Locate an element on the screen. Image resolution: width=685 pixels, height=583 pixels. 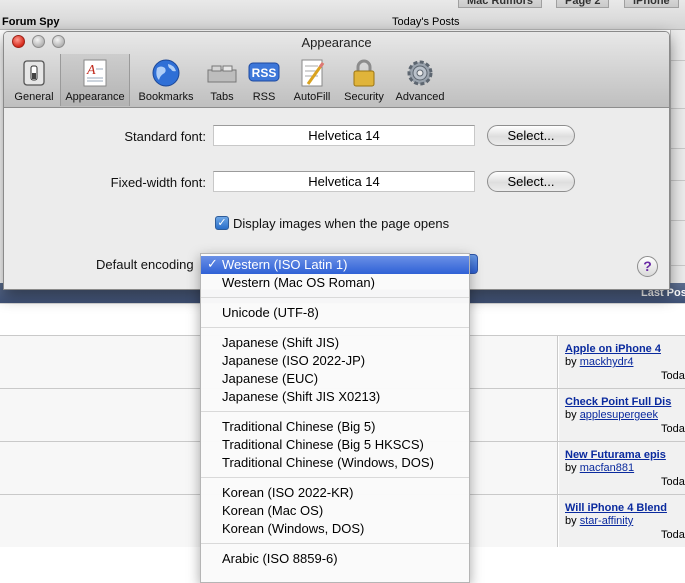
pencil-form-icon is located at coordinates (313, 73).